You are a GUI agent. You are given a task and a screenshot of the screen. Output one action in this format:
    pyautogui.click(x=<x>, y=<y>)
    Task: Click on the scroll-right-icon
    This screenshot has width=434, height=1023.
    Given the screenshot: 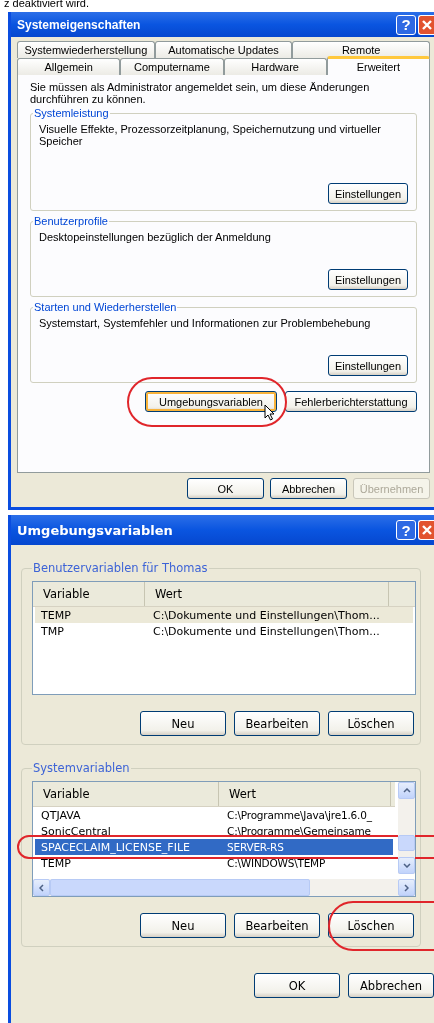 What is the action you would take?
    pyautogui.click(x=406, y=887)
    